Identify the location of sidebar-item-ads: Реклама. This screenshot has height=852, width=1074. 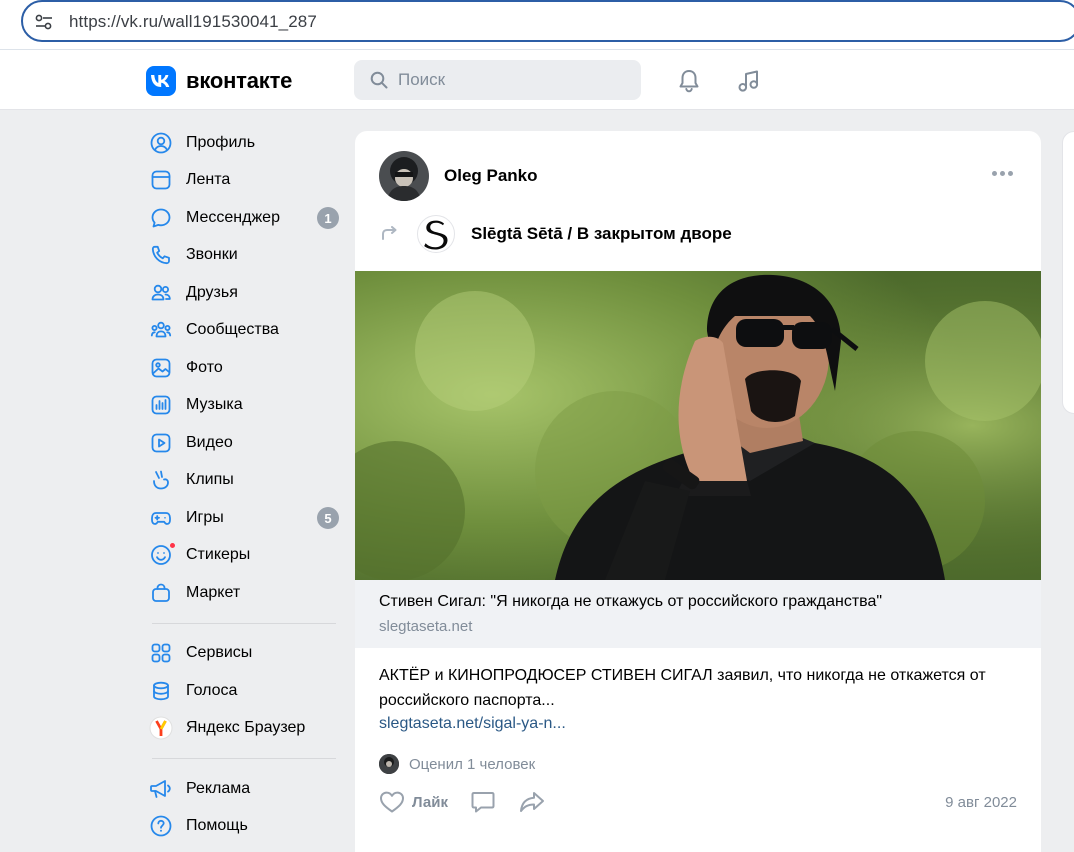
(246, 789).